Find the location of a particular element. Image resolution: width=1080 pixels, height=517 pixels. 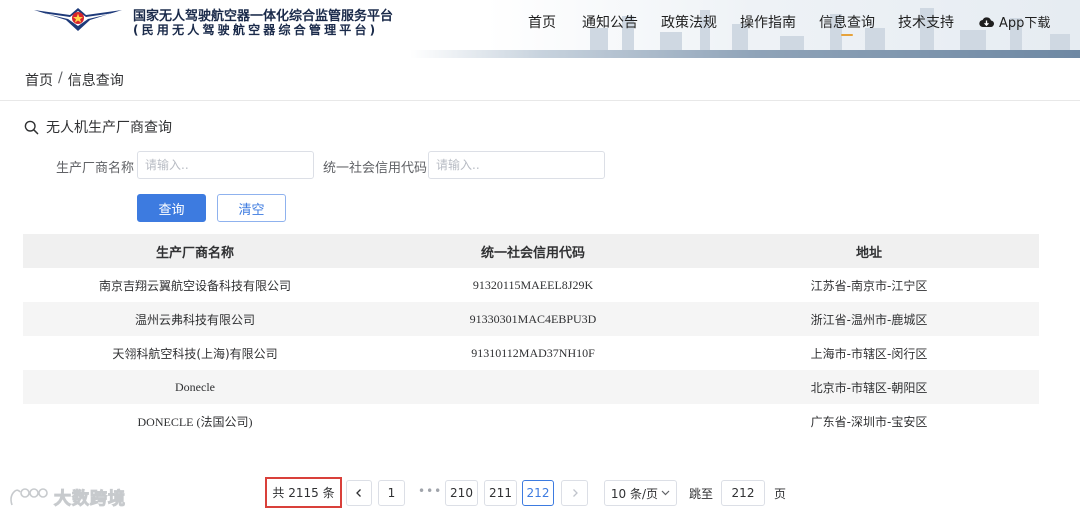

app-download-link: App下载 is located at coordinates (1014, 21).